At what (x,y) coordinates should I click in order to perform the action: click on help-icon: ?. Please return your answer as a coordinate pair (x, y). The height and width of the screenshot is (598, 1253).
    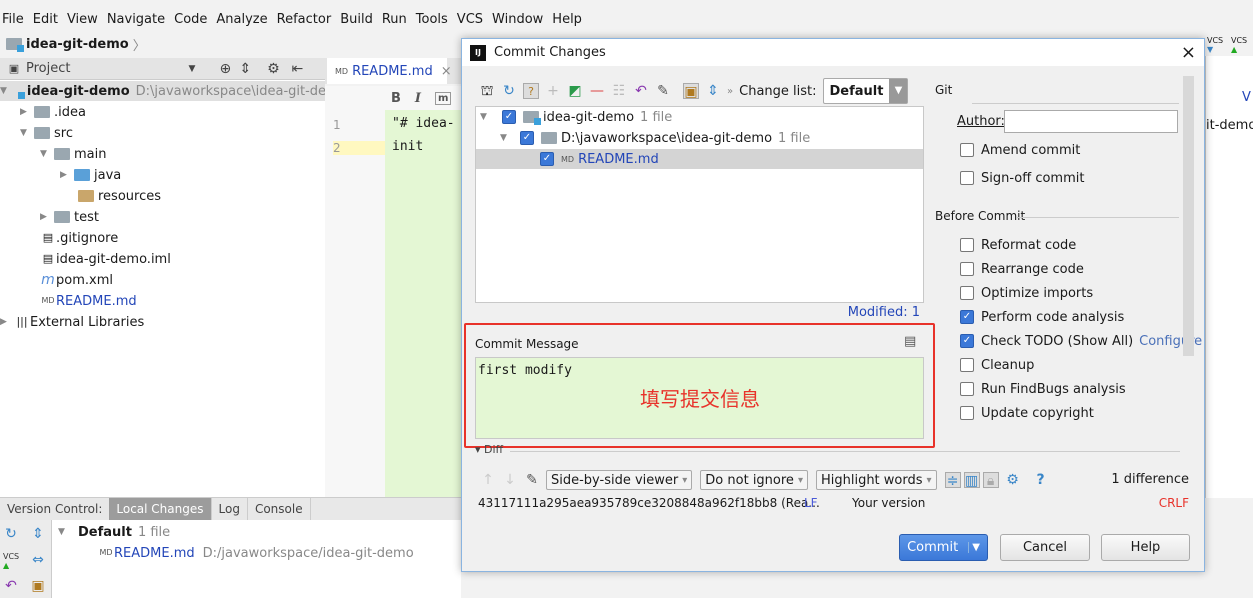
    Looking at the image, I should click on (1041, 480).